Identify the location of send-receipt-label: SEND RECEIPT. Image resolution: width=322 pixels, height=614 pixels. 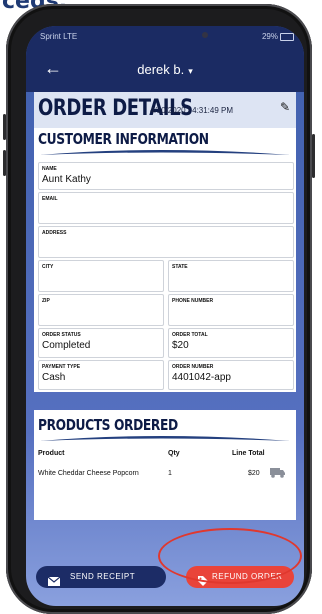
(103, 576).